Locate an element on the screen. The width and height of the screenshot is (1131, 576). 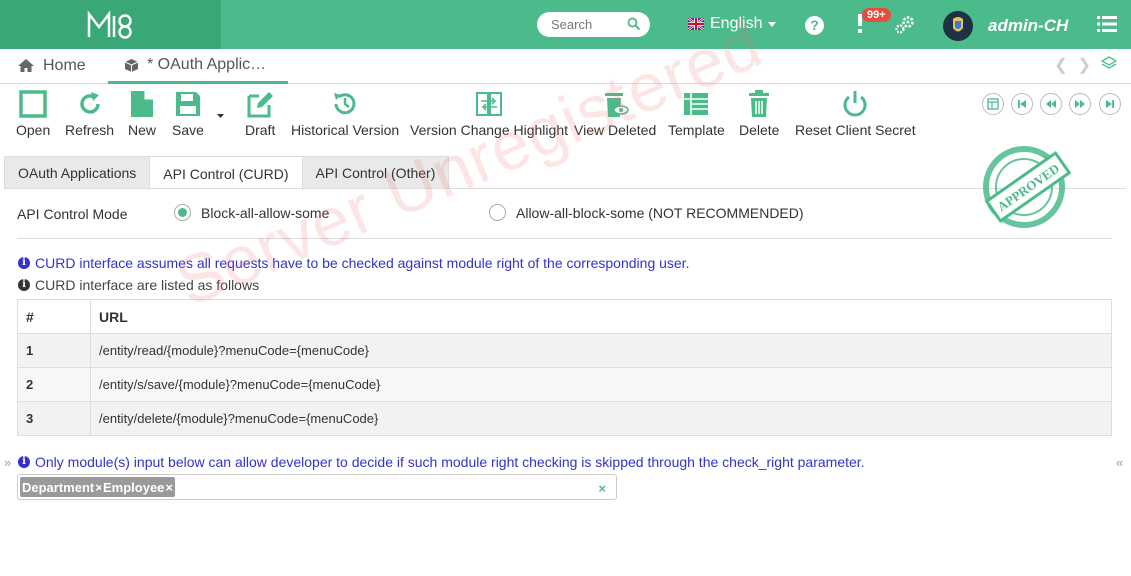
rewind-icon is located at coordinates (1051, 104).